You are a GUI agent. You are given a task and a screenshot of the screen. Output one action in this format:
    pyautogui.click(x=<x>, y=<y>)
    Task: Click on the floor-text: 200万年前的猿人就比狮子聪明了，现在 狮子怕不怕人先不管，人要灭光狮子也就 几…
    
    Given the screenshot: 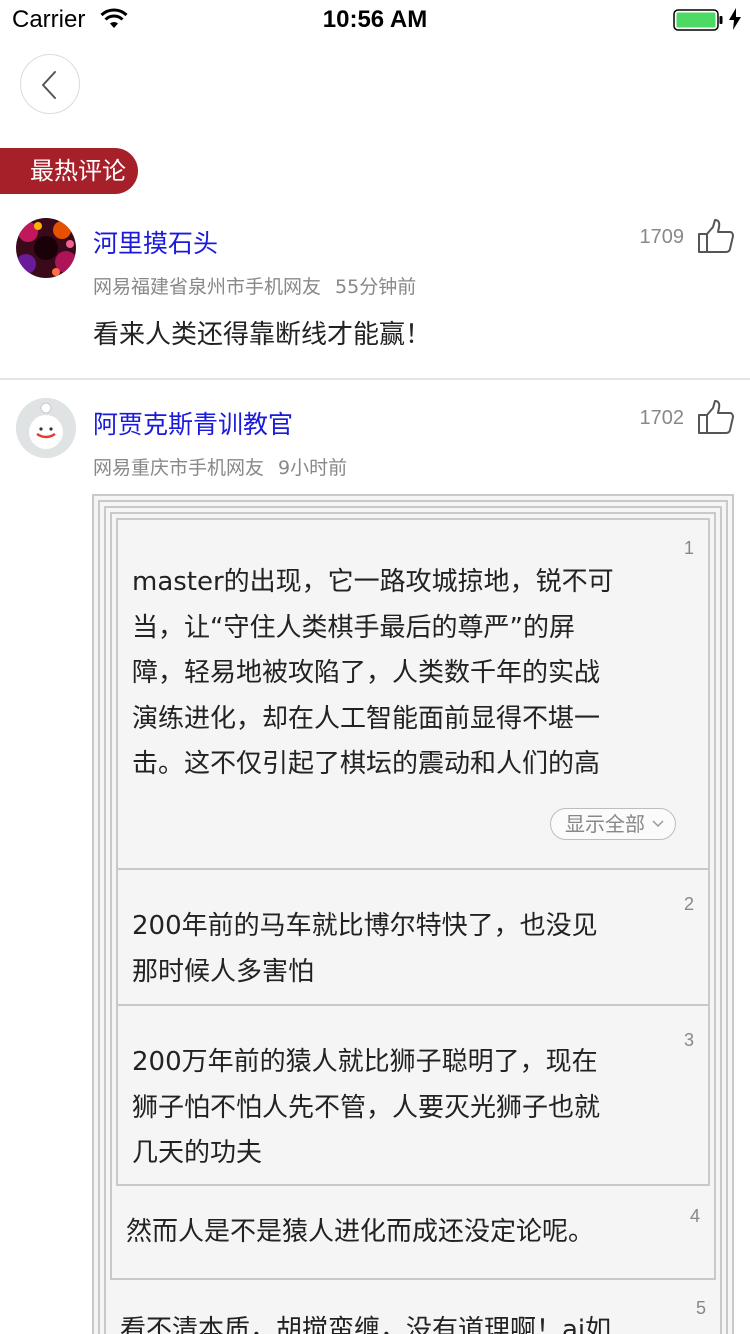 What is the action you would take?
    pyautogui.click(x=409, y=1108)
    